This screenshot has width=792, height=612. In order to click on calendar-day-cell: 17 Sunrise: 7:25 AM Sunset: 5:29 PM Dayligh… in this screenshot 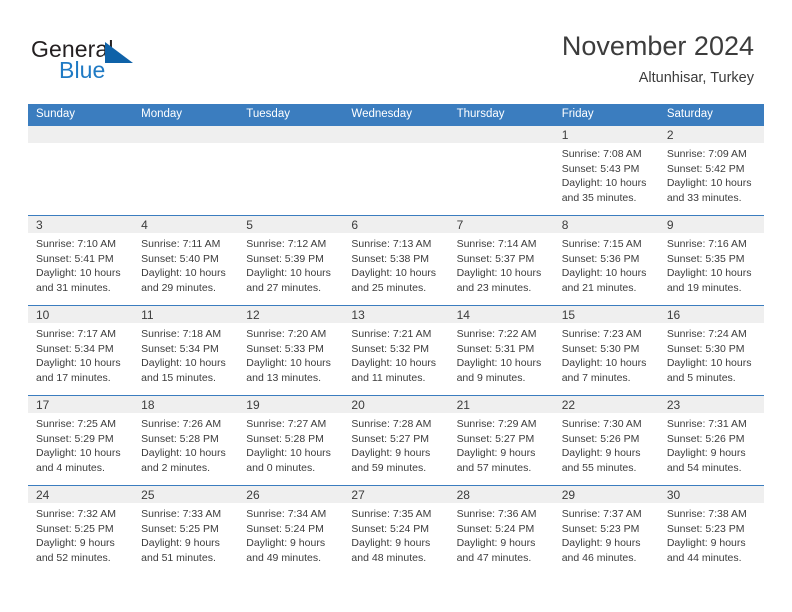, I will do `click(81, 440)`.